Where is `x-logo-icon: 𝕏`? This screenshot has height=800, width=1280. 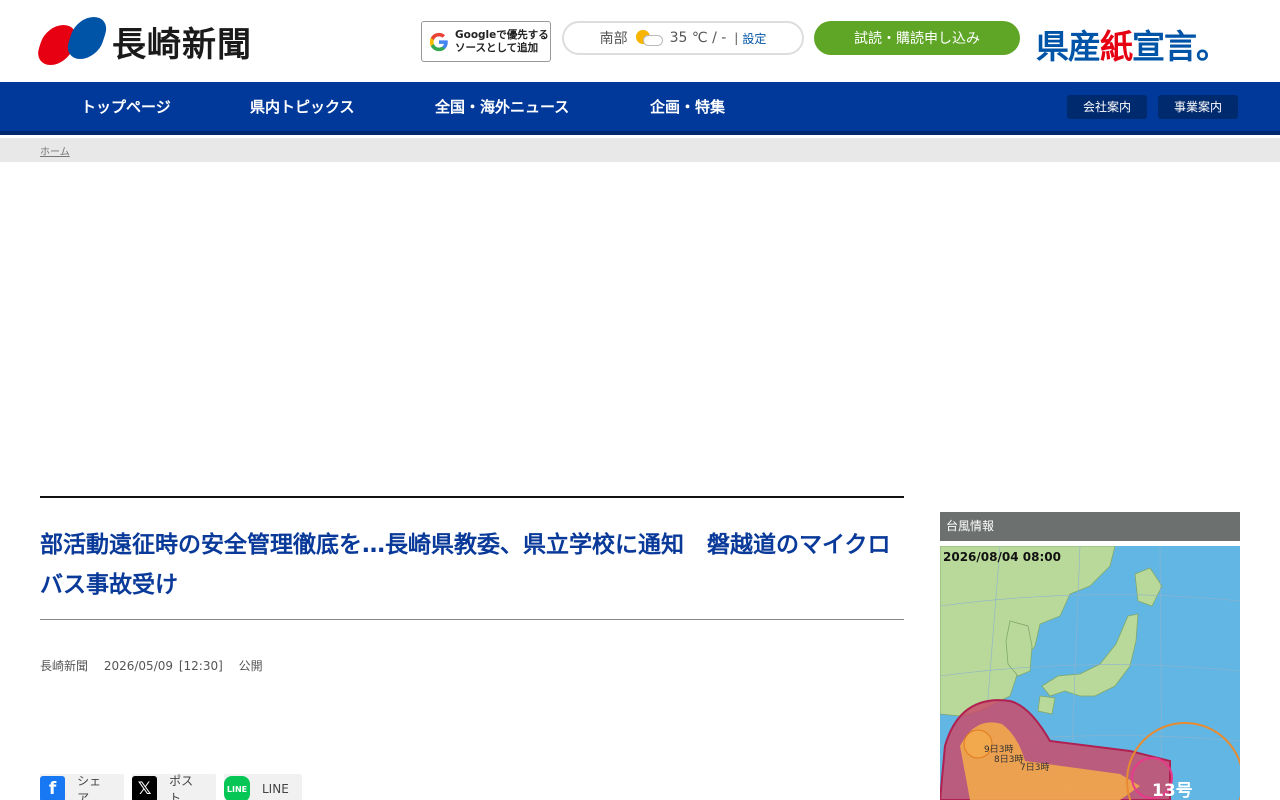 x-logo-icon: 𝕏 is located at coordinates (145, 788).